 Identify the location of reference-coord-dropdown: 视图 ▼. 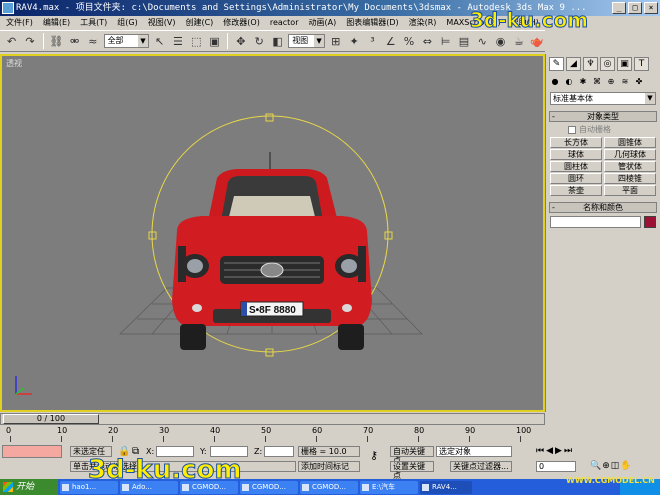
(307, 41).